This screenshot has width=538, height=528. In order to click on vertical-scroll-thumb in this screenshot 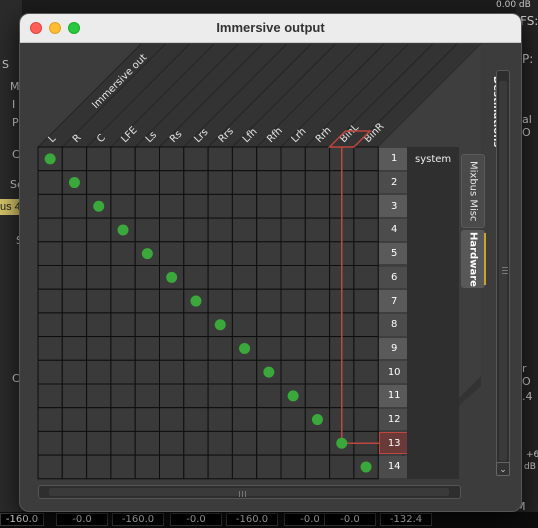, I will do `click(503, 271)`.